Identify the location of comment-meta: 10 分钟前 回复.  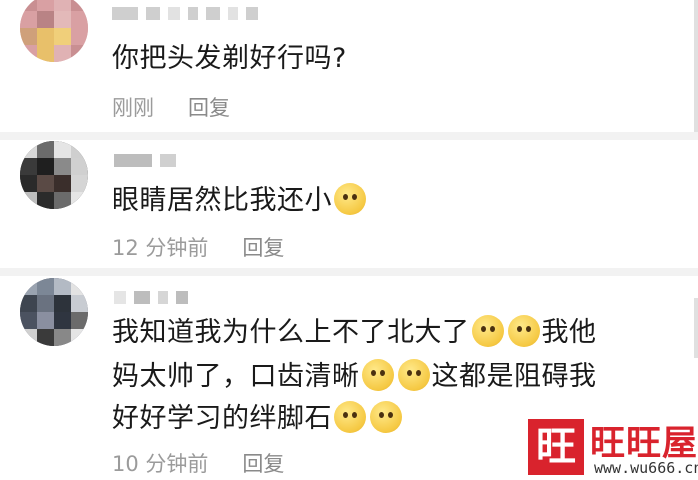
(198, 463).